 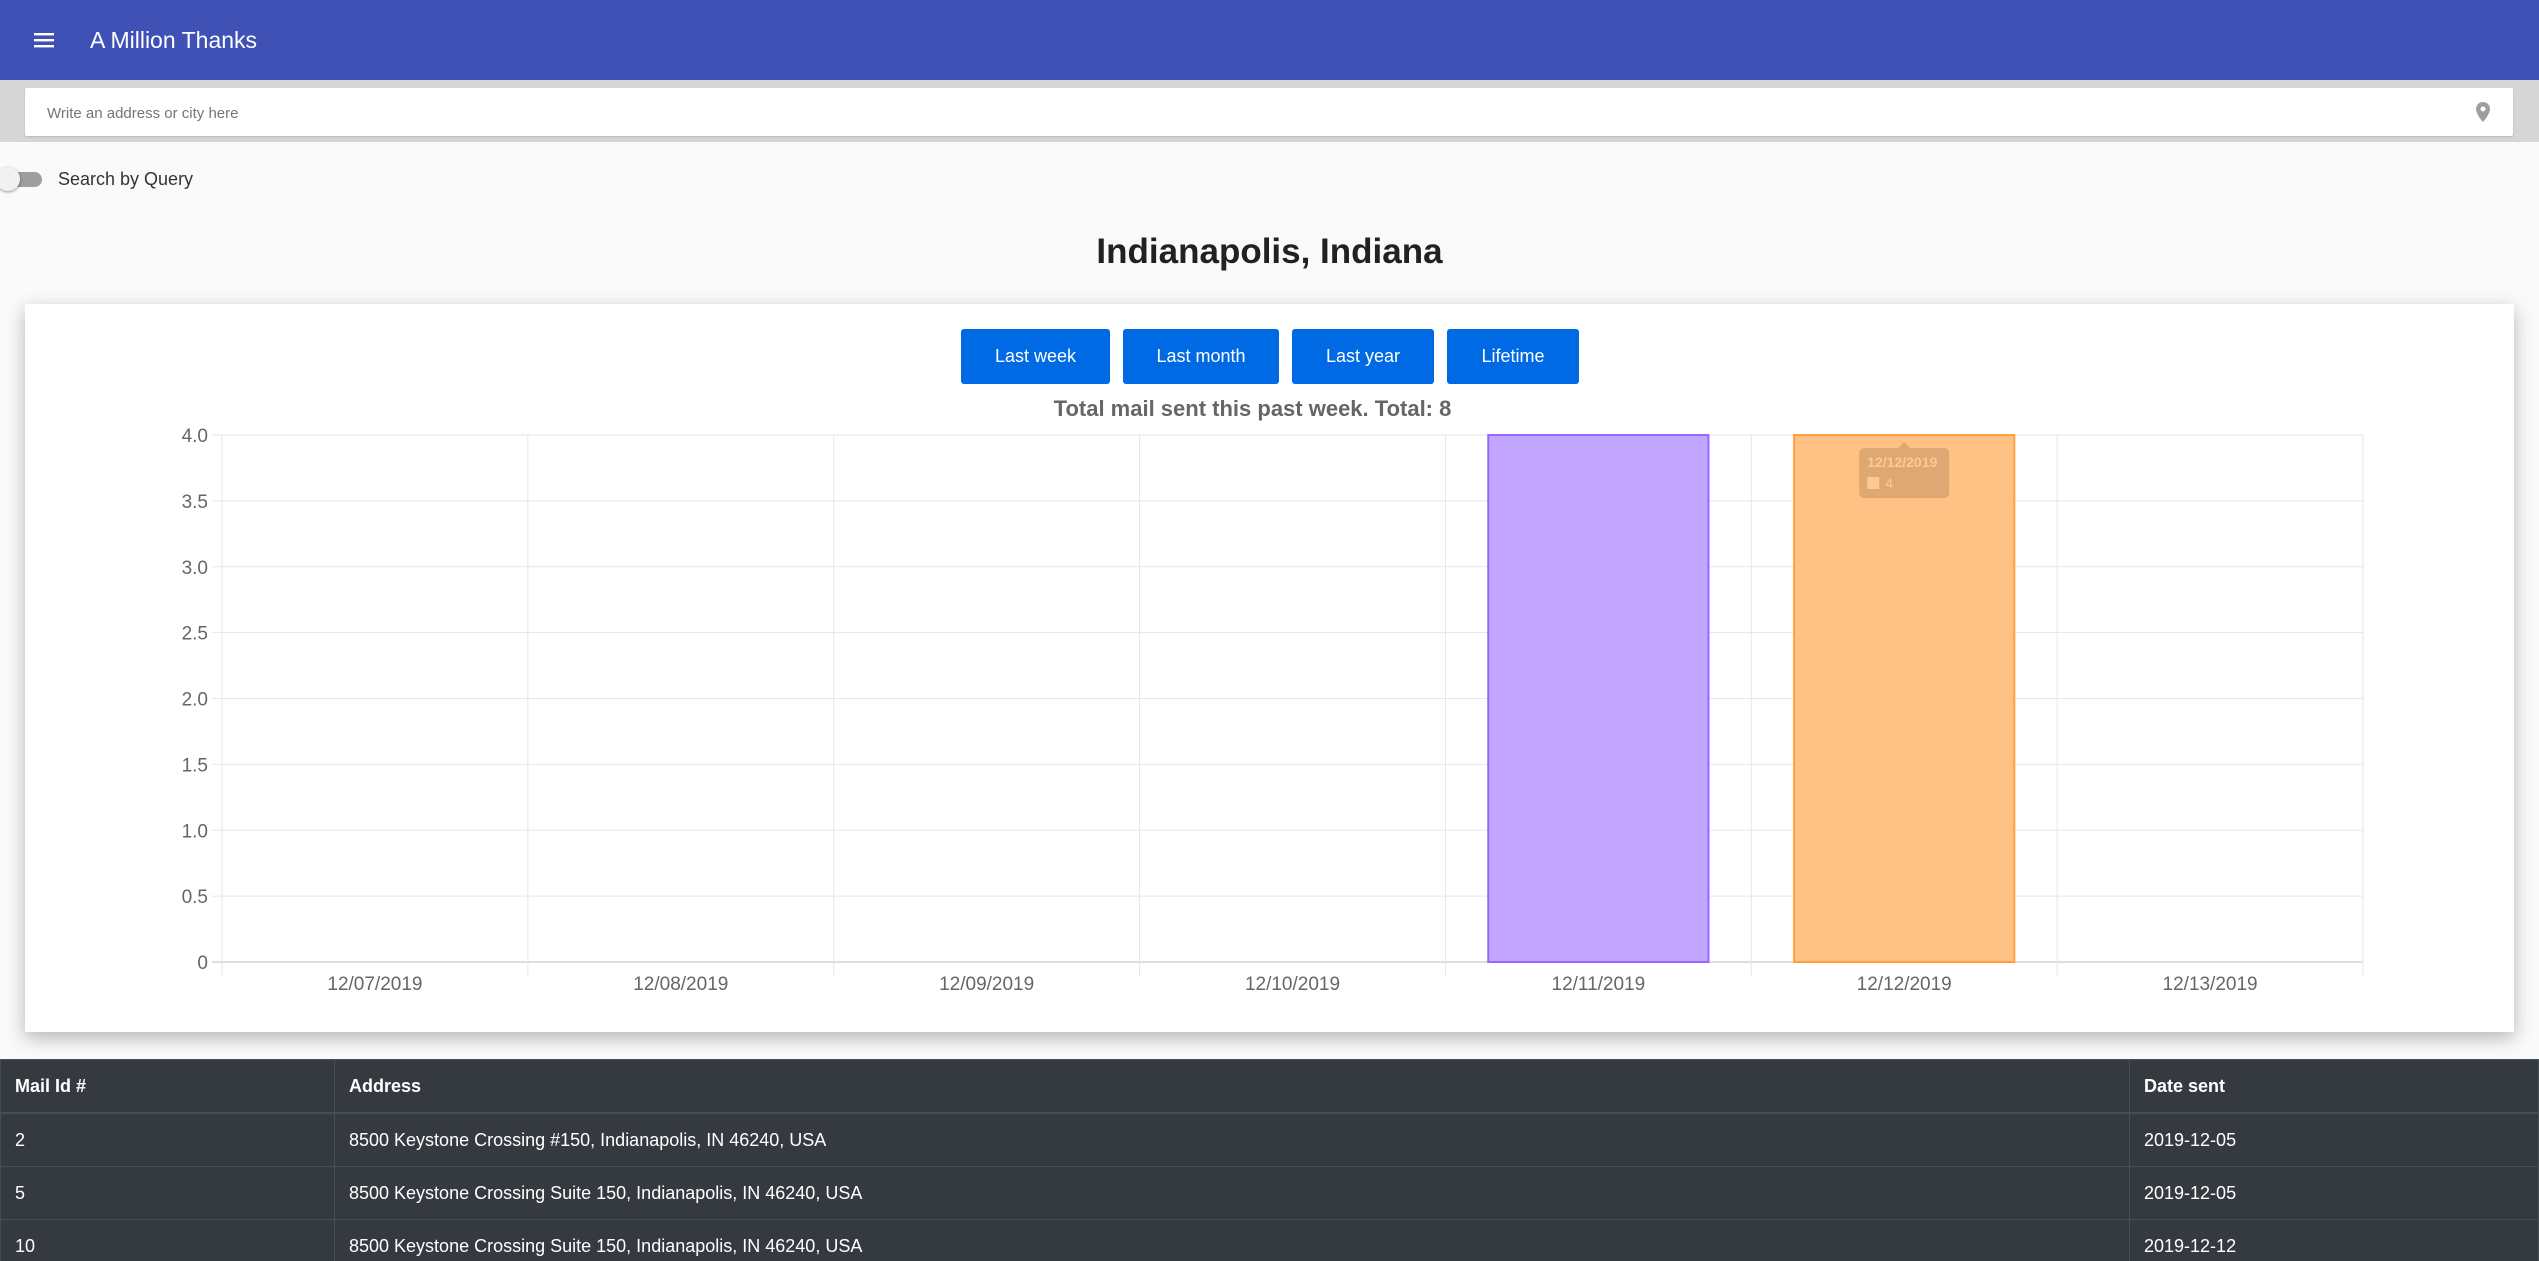 What do you see at coordinates (1889, 483) in the screenshot?
I see `tooltip-value: 4` at bounding box center [1889, 483].